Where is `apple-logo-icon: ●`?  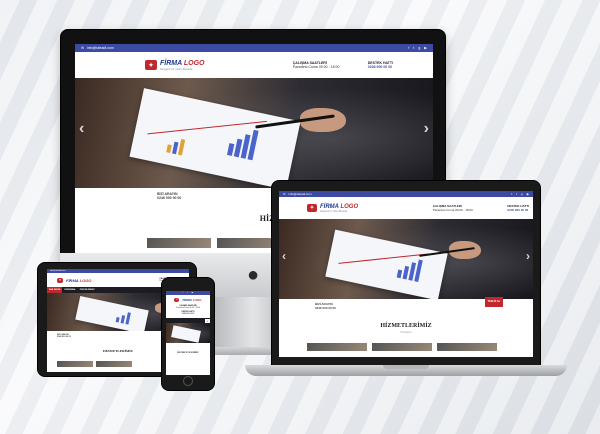 apple-logo-icon: ● is located at coordinates (253, 274).